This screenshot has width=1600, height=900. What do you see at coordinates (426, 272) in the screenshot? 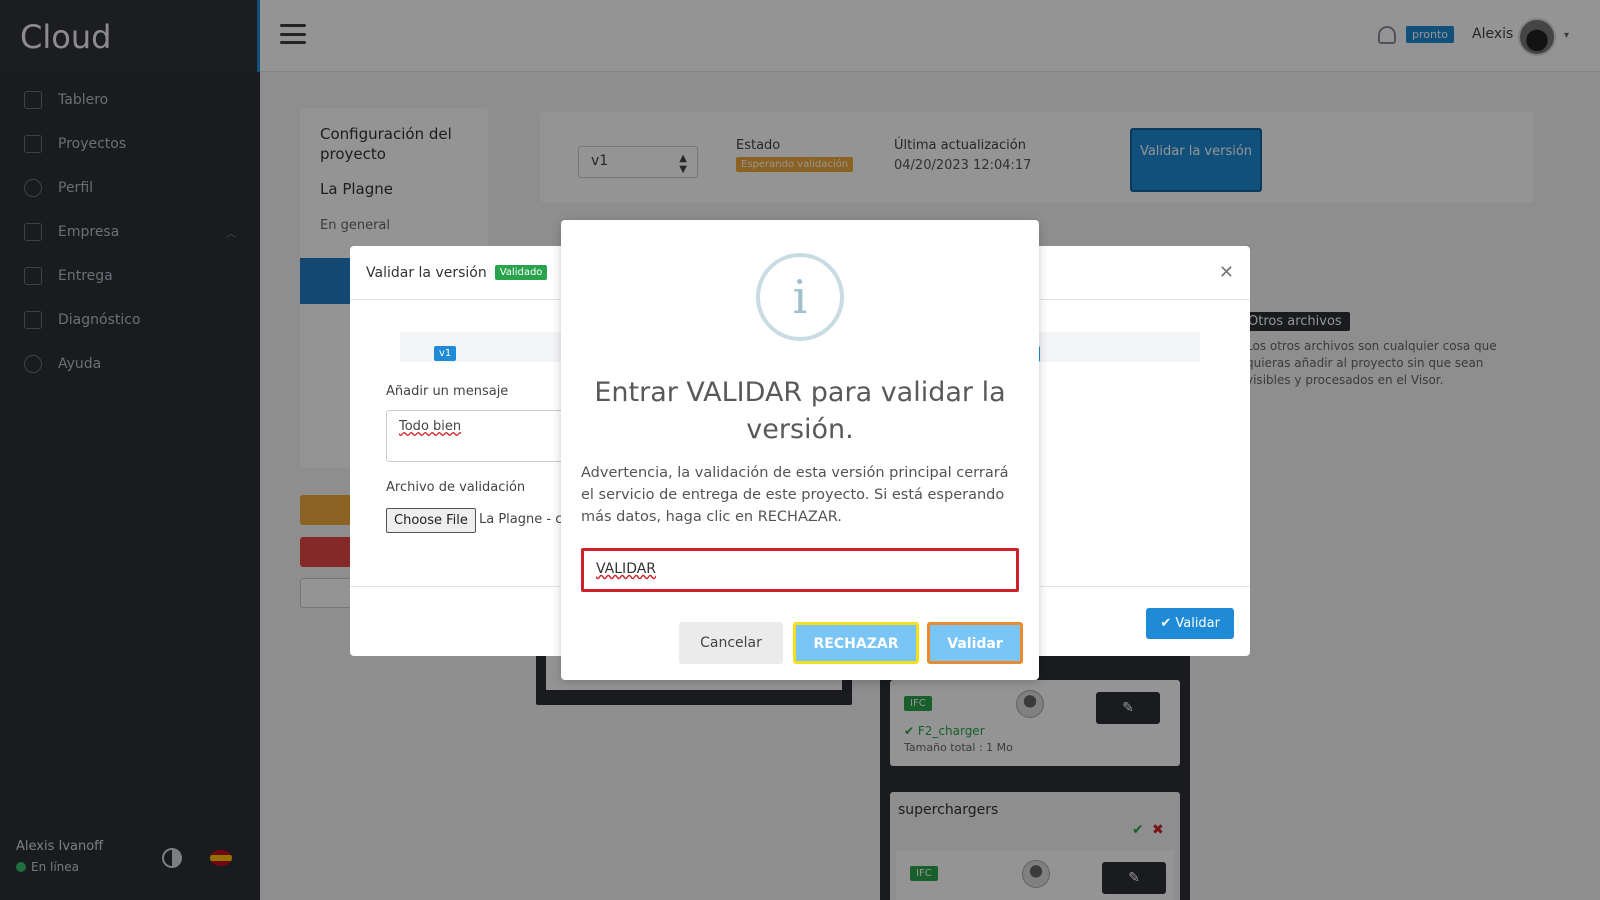
I see `modal-title: Validar la versión` at bounding box center [426, 272].